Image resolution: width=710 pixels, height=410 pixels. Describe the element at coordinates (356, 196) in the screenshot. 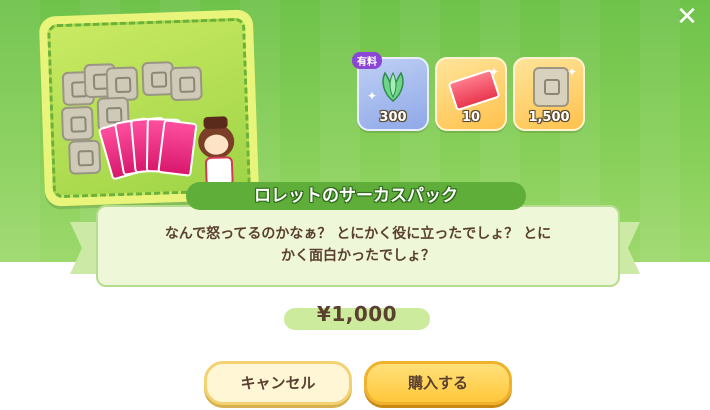

I see `product-title: ロレットのサーカスパック` at that location.